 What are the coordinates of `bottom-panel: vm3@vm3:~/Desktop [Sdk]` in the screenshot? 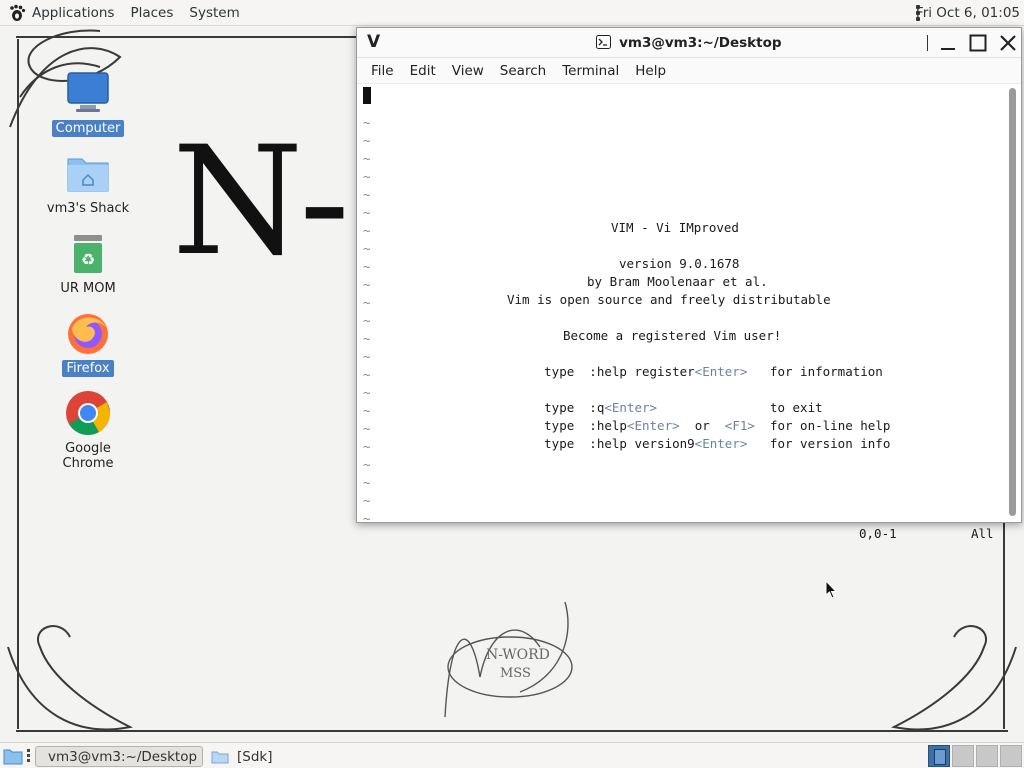 It's located at (512, 755).